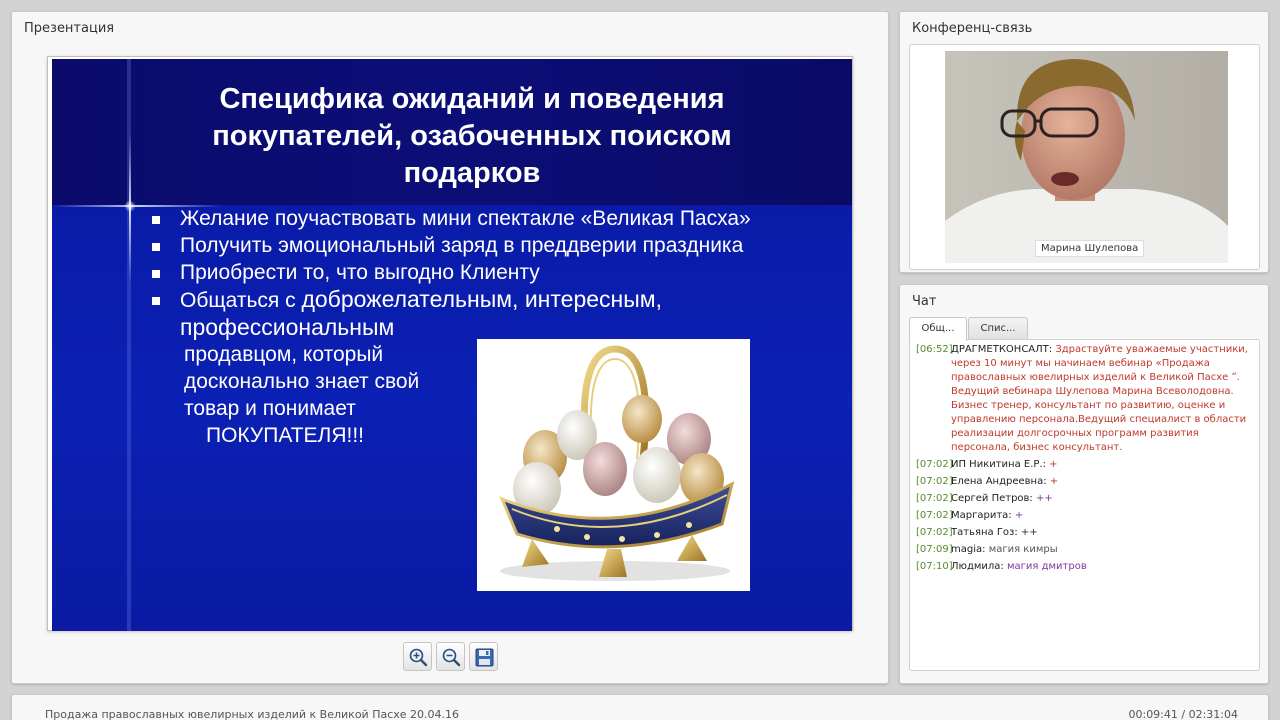 This screenshot has height=720, width=1280. Describe the element at coordinates (69, 28) in the screenshot. I see `presentation-panel-title: Презентация` at that location.